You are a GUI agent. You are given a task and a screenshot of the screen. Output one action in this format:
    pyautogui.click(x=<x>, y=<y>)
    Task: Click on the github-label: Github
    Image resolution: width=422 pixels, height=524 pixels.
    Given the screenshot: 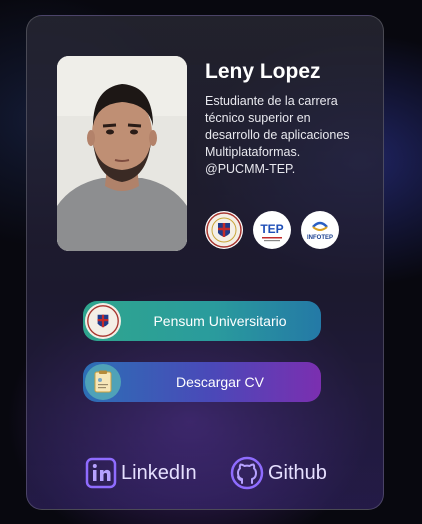 What is the action you would take?
    pyautogui.click(x=297, y=472)
    